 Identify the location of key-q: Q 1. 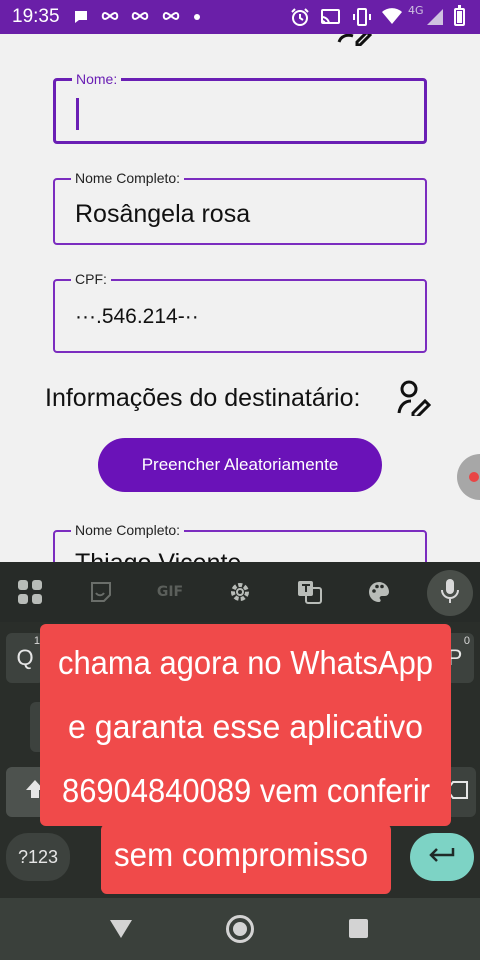
(25, 658).